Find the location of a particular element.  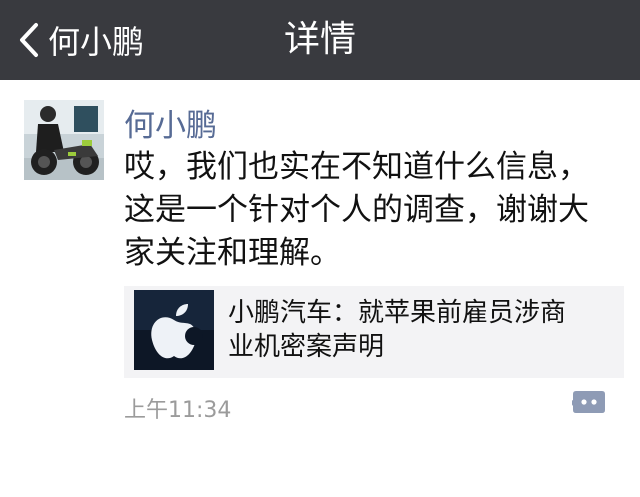

apple-logo-thumbnail is located at coordinates (174, 330).